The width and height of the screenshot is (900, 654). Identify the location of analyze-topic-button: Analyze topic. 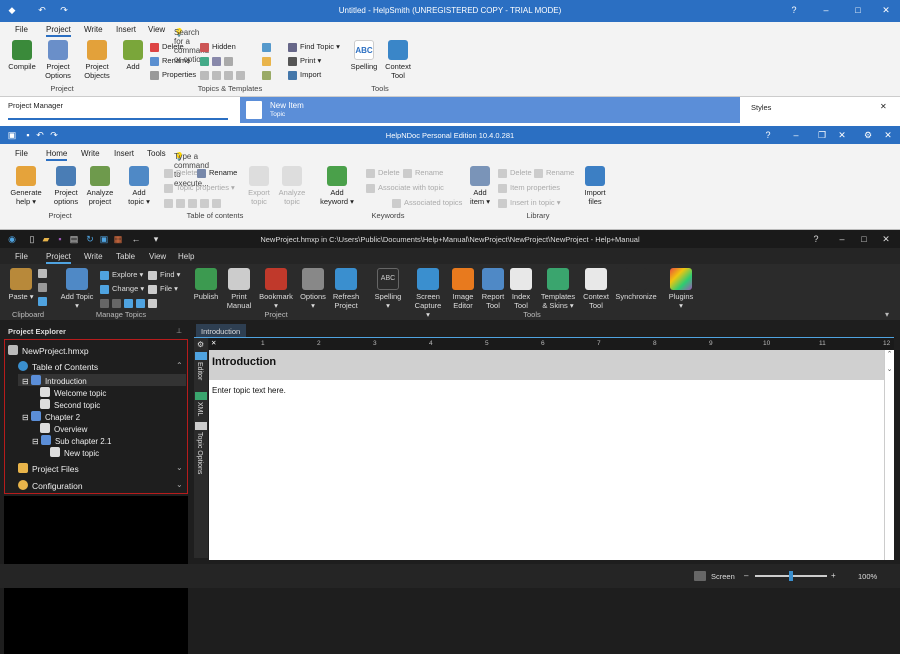
(292, 186).